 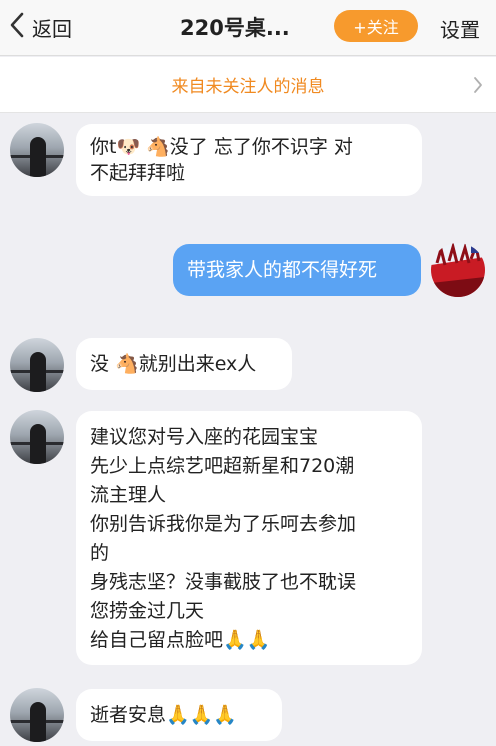 I want to click on message-line: 身残志坚？没事截肢了也不耽误, so click(x=223, y=582).